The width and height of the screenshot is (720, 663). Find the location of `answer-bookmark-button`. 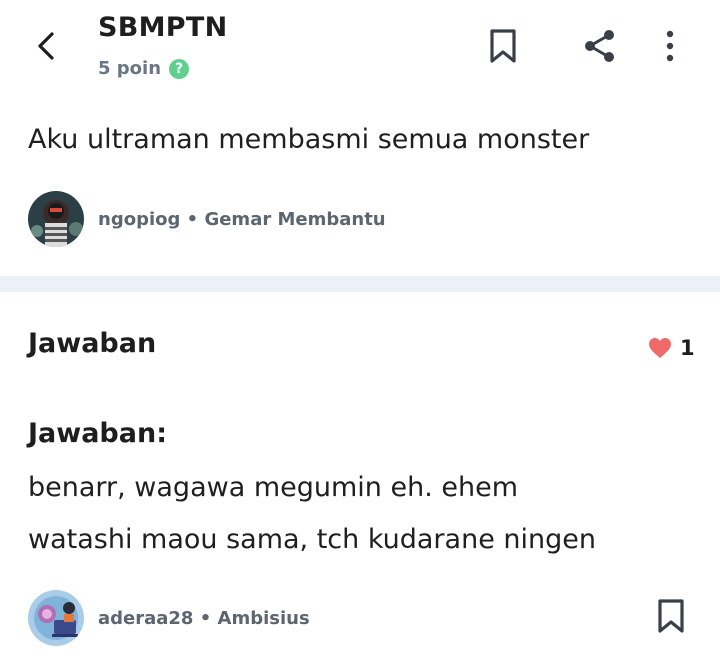

answer-bookmark-button is located at coordinates (671, 616).